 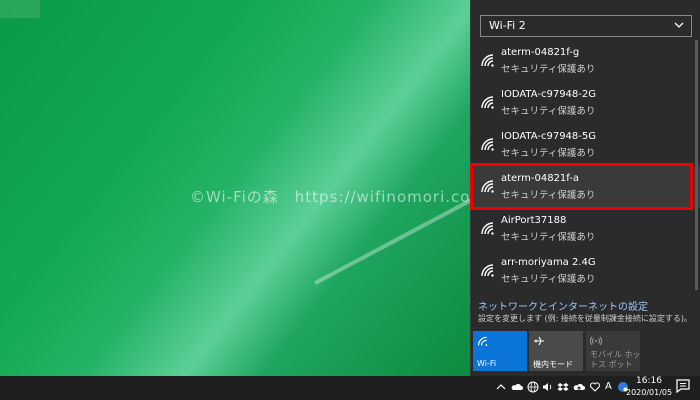 What do you see at coordinates (683, 386) in the screenshot?
I see `notification-center-icon` at bounding box center [683, 386].